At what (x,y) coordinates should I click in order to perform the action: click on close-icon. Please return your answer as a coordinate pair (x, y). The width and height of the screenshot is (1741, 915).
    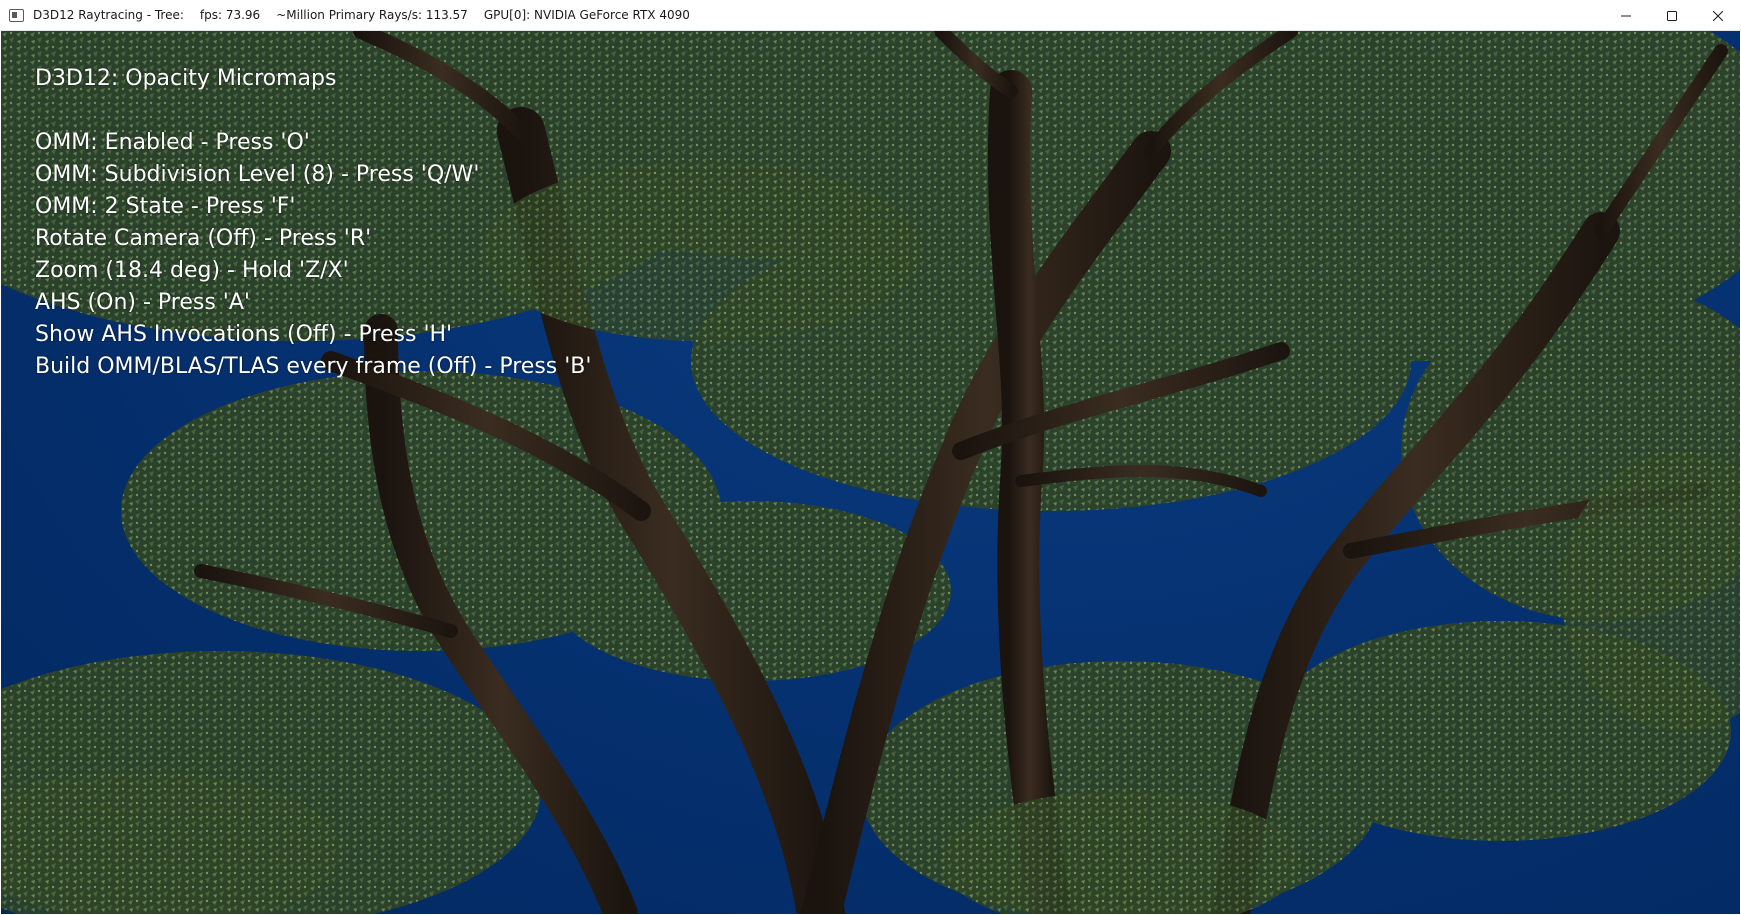
    Looking at the image, I should click on (1718, 15).